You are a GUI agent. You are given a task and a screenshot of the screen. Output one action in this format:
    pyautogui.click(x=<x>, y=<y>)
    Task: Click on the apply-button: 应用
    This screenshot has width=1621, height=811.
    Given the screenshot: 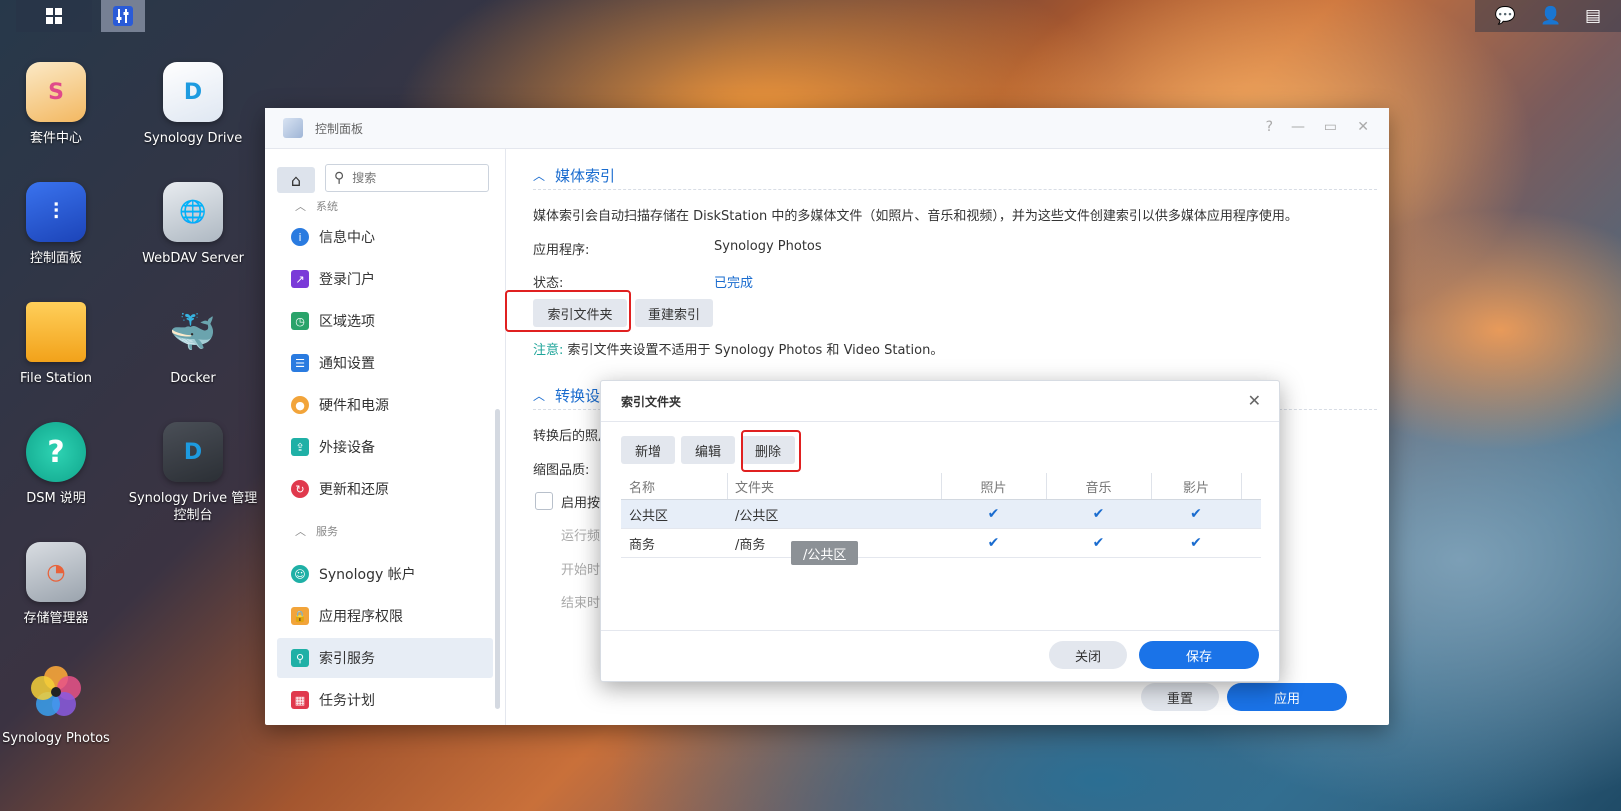 What is the action you would take?
    pyautogui.click(x=1287, y=697)
    